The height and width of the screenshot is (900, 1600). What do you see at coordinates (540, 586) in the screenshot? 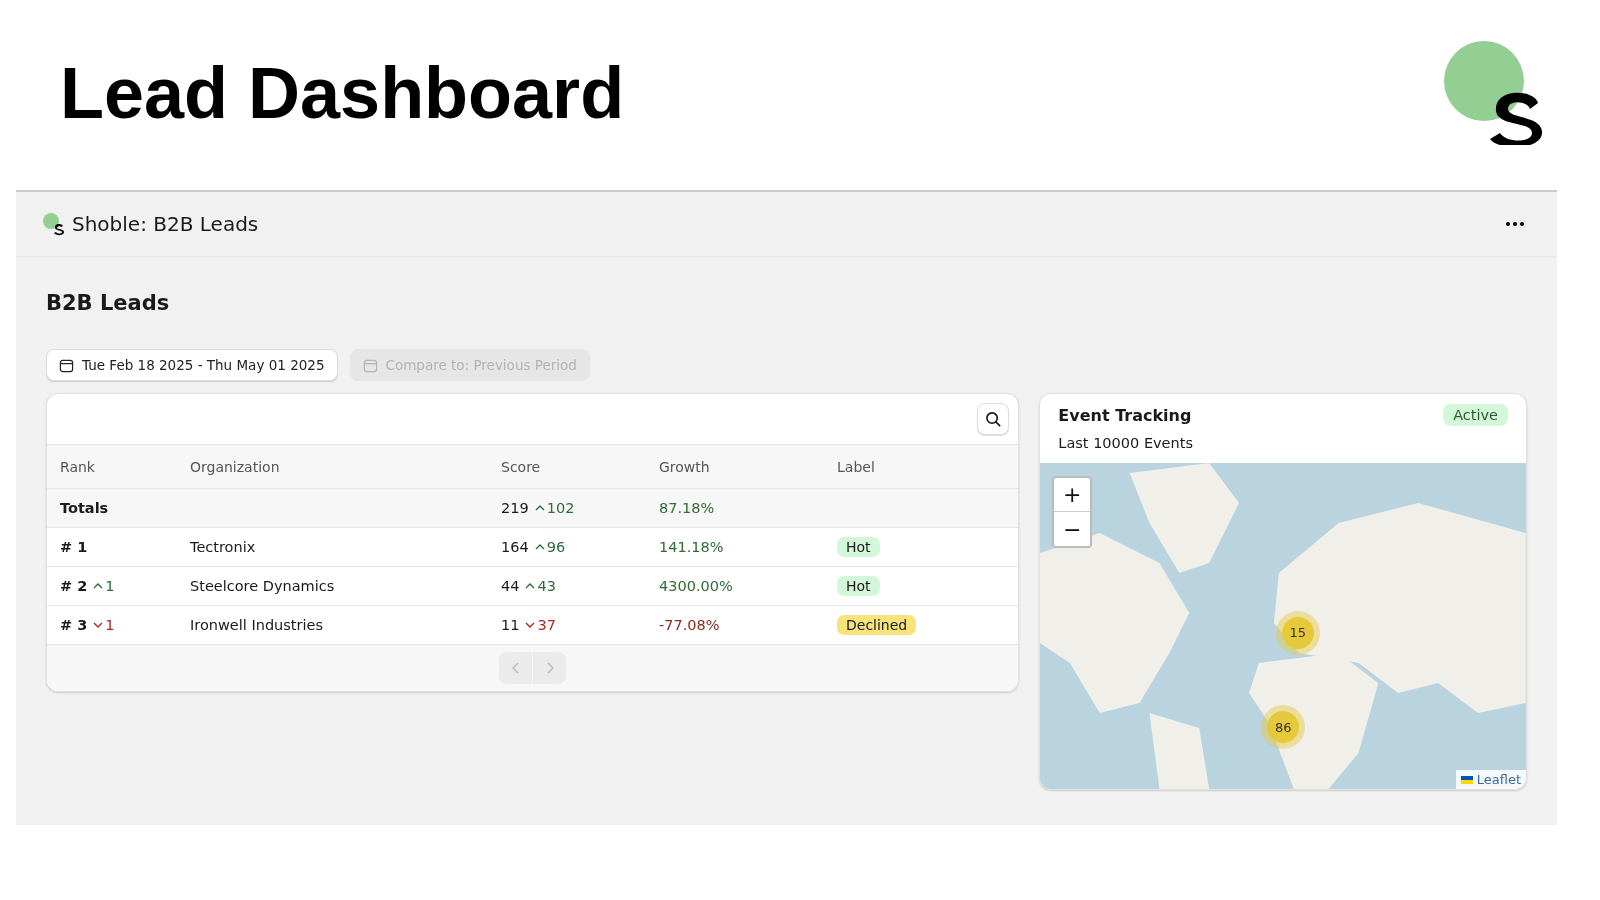
I see `score-change: 43` at bounding box center [540, 586].